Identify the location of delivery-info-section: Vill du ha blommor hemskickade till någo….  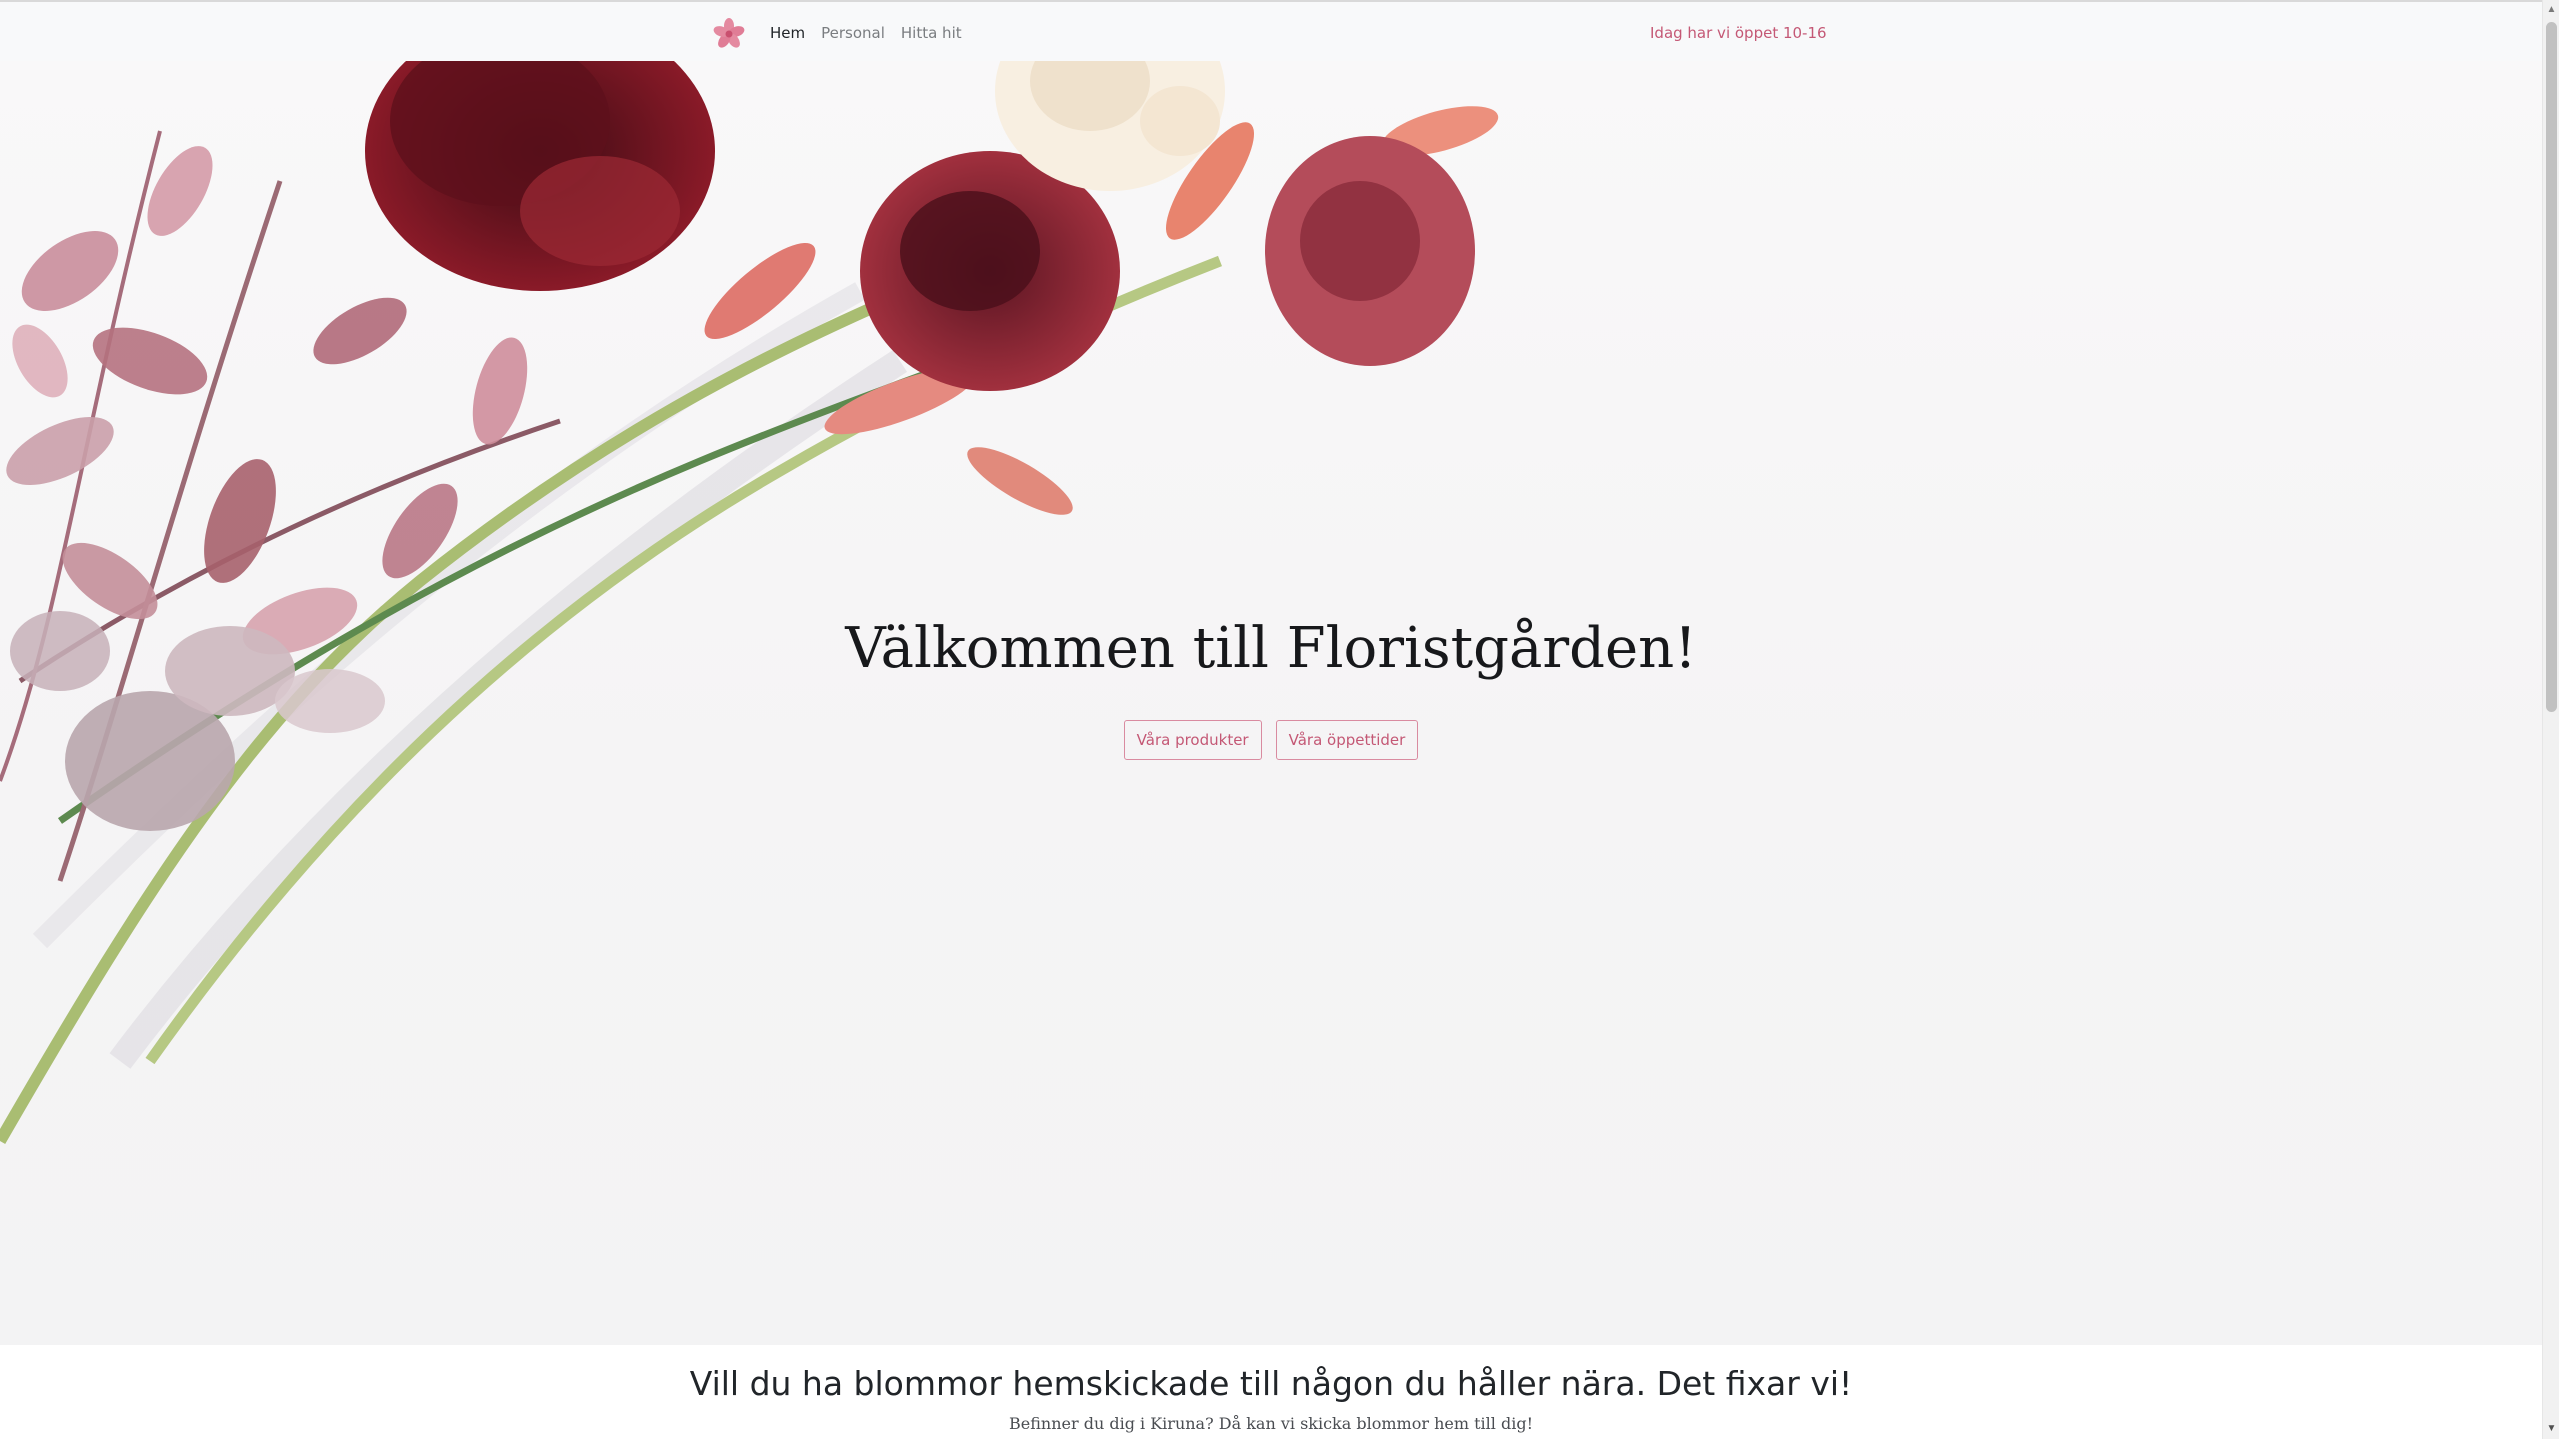
(1271, 1392).